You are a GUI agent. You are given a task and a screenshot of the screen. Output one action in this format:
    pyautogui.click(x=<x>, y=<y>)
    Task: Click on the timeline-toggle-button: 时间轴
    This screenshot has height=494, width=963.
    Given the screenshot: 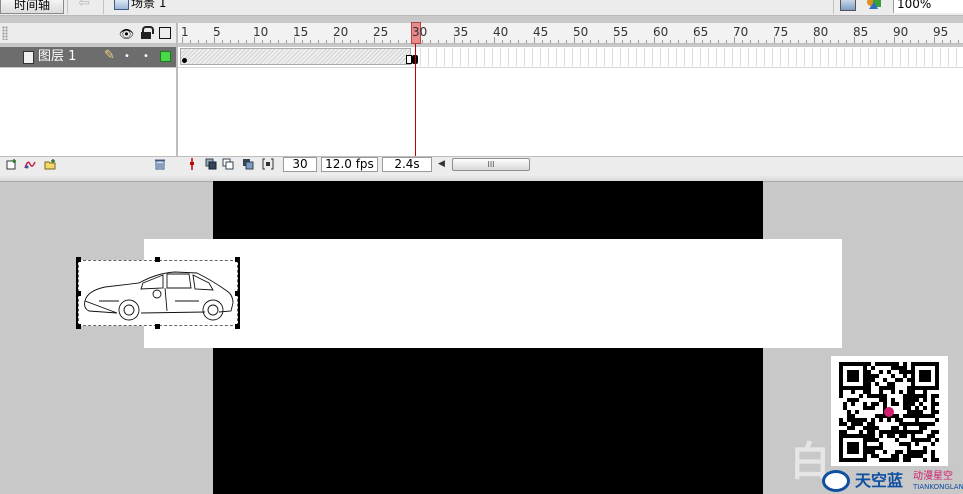 What is the action you would take?
    pyautogui.click(x=32, y=7)
    